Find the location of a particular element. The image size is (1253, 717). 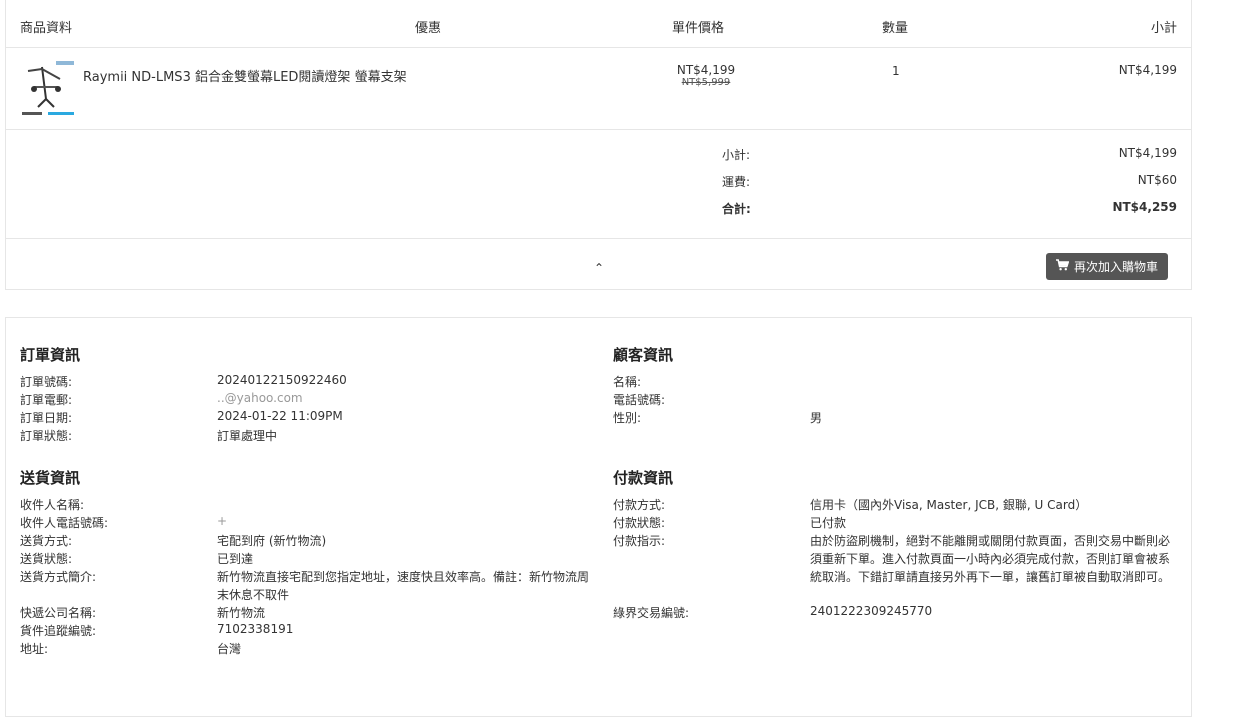

header-quantity: 數量 is located at coordinates (895, 28).